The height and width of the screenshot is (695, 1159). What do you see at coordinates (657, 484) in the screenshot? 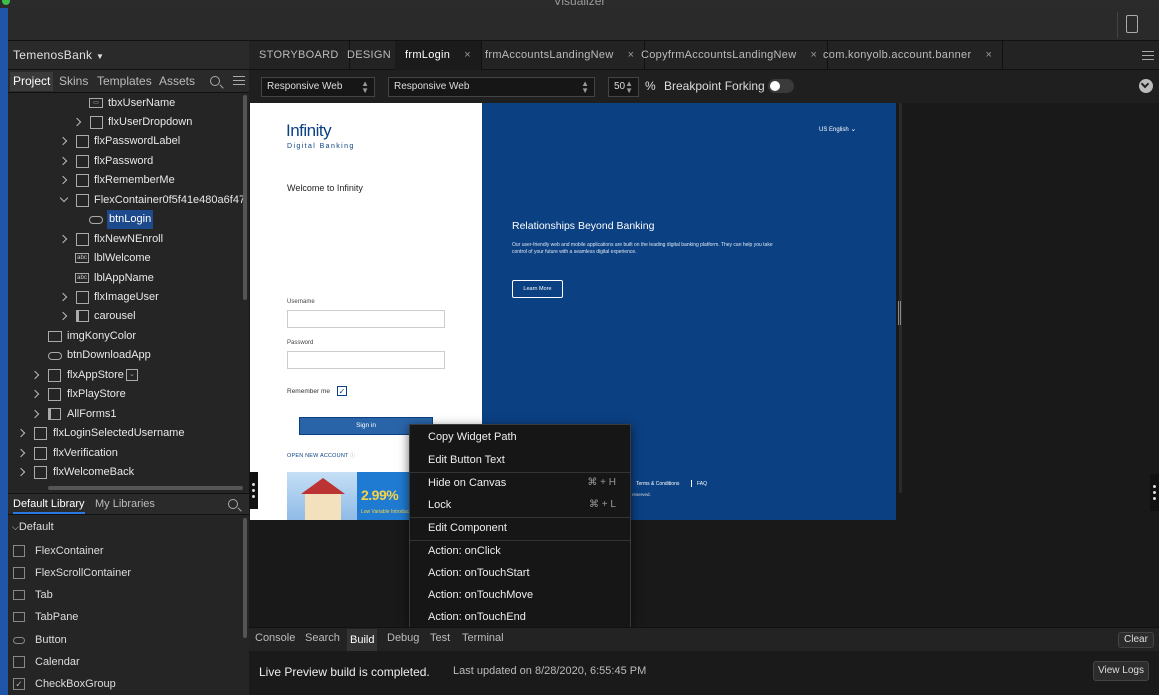
I see `terms-link: Terms & Conditions` at bounding box center [657, 484].